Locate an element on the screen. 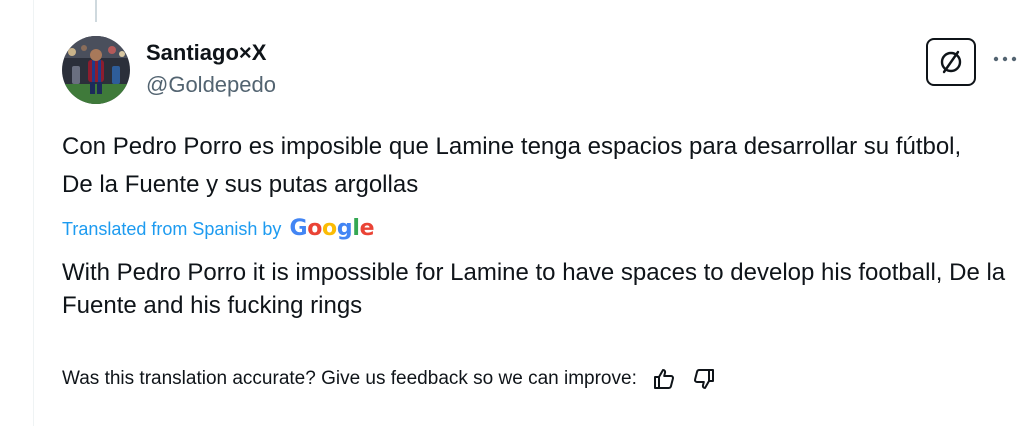 The width and height of the screenshot is (1024, 426). avatar is located at coordinates (96, 70).